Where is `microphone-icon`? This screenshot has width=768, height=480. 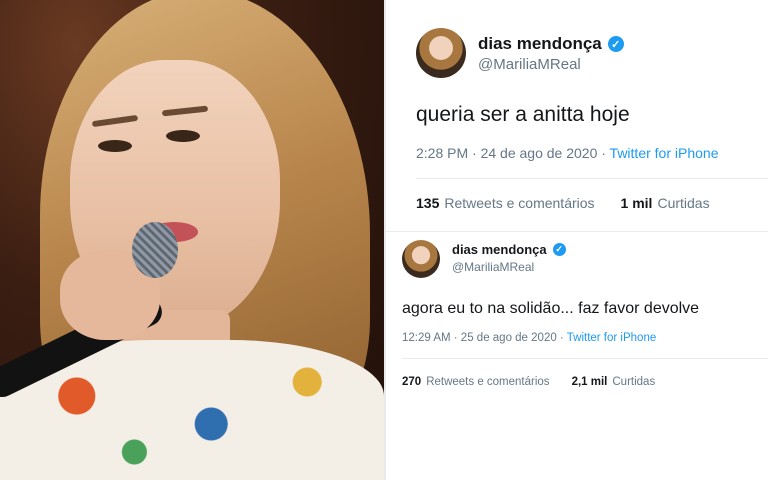 microphone-icon is located at coordinates (155, 250).